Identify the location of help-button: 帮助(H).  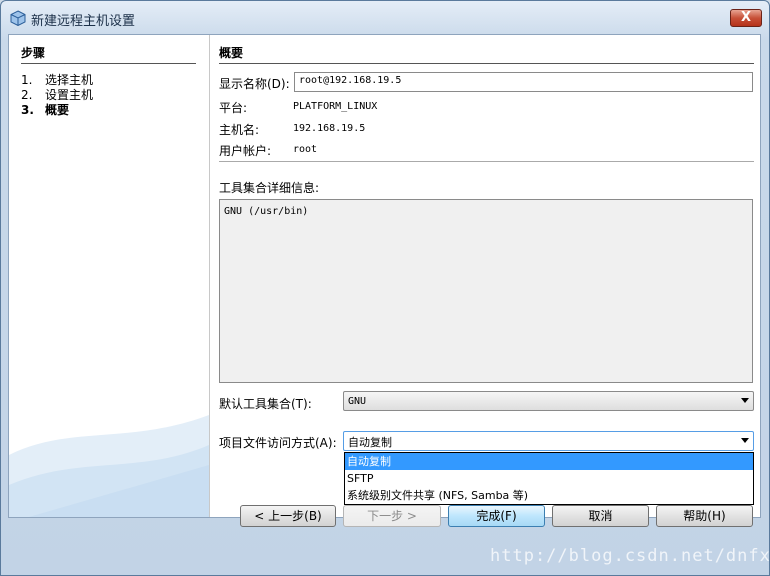
(704, 516).